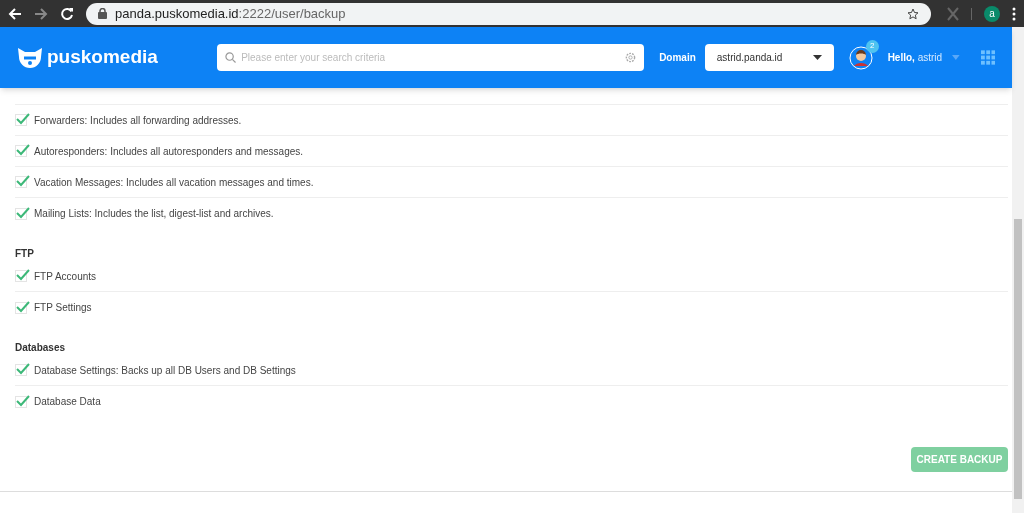  What do you see at coordinates (102, 57) in the screenshot?
I see `logo-text: puskomedia` at bounding box center [102, 57].